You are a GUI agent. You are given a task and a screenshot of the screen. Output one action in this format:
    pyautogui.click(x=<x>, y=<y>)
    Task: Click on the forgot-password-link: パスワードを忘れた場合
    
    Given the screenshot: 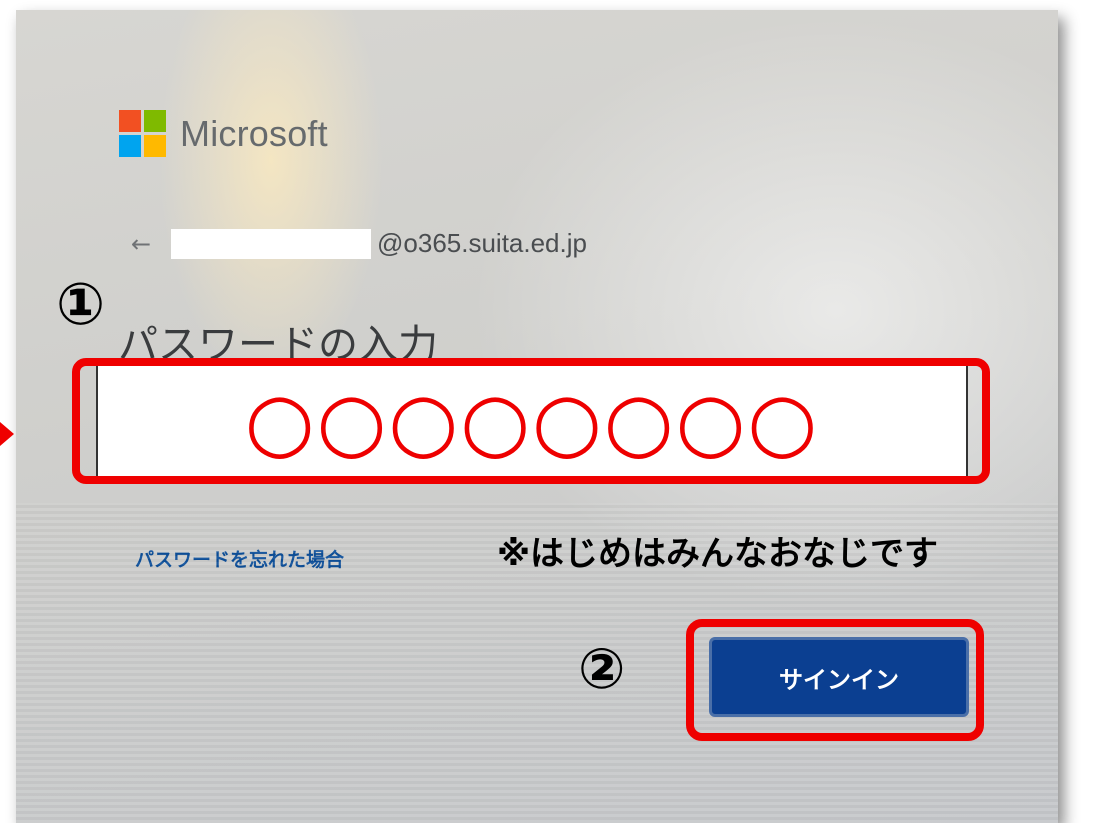 What is the action you would take?
    pyautogui.click(x=239, y=558)
    